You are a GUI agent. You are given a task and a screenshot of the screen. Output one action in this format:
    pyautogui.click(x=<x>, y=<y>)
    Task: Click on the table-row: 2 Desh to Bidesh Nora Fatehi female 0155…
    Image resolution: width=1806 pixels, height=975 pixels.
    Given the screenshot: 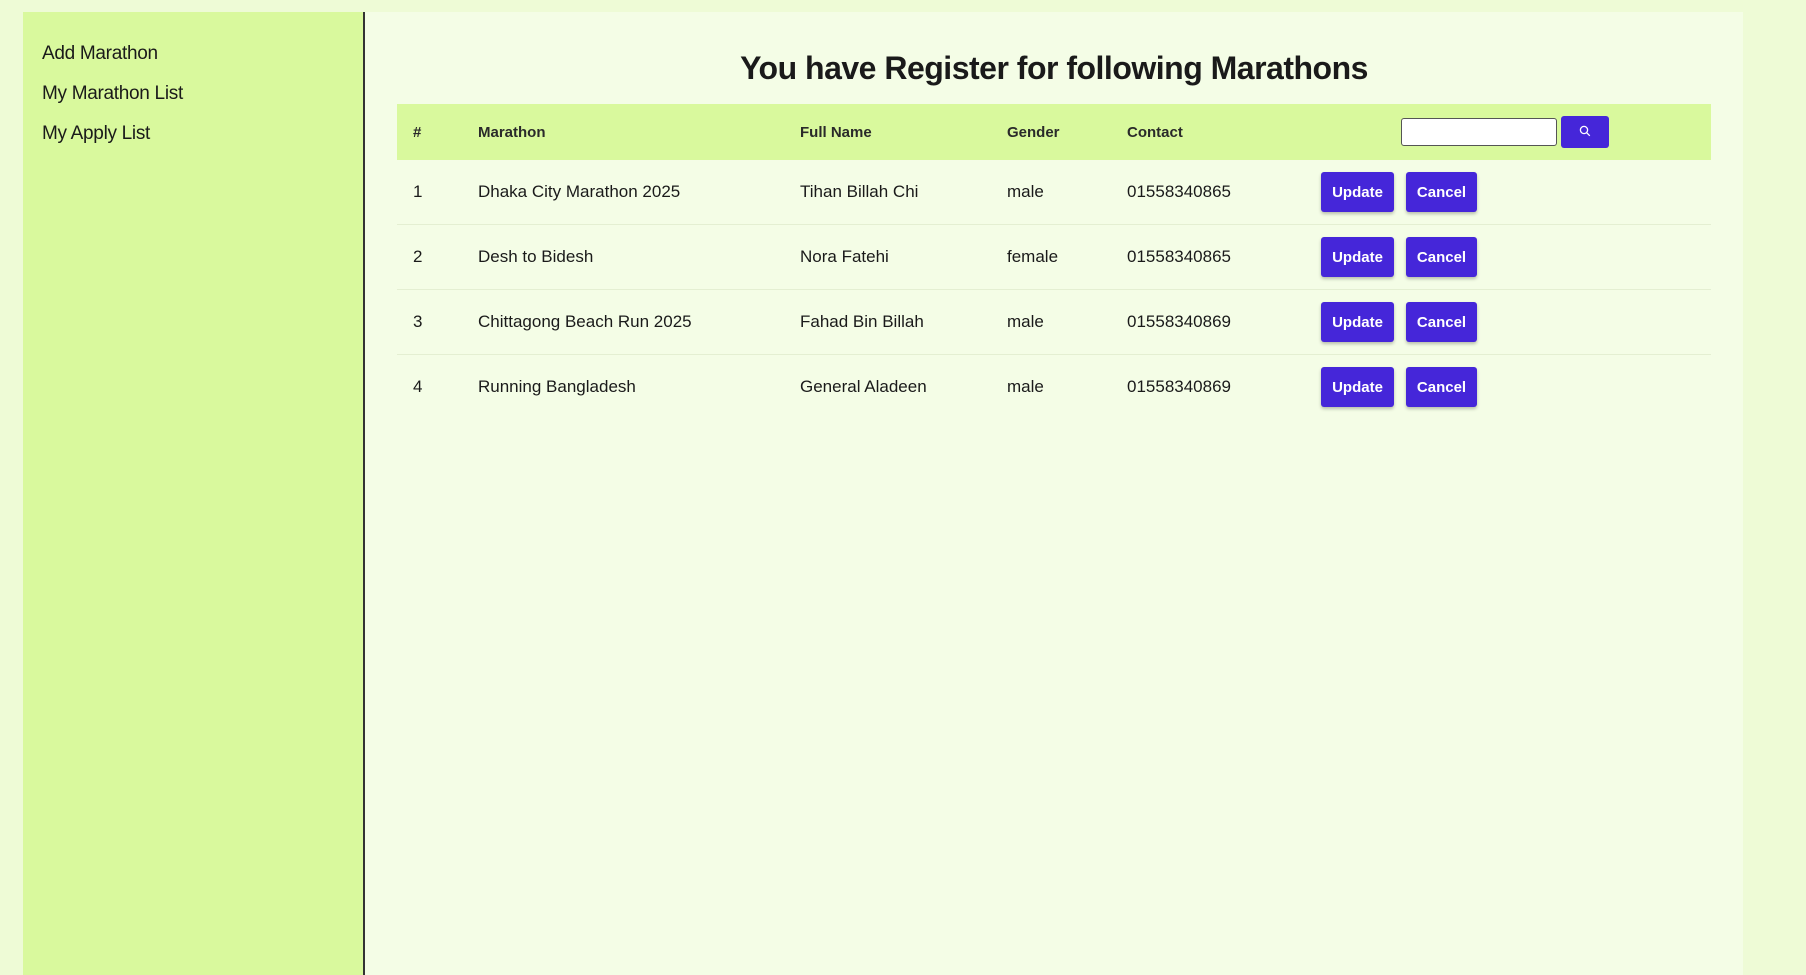 What is the action you would take?
    pyautogui.click(x=1054, y=257)
    